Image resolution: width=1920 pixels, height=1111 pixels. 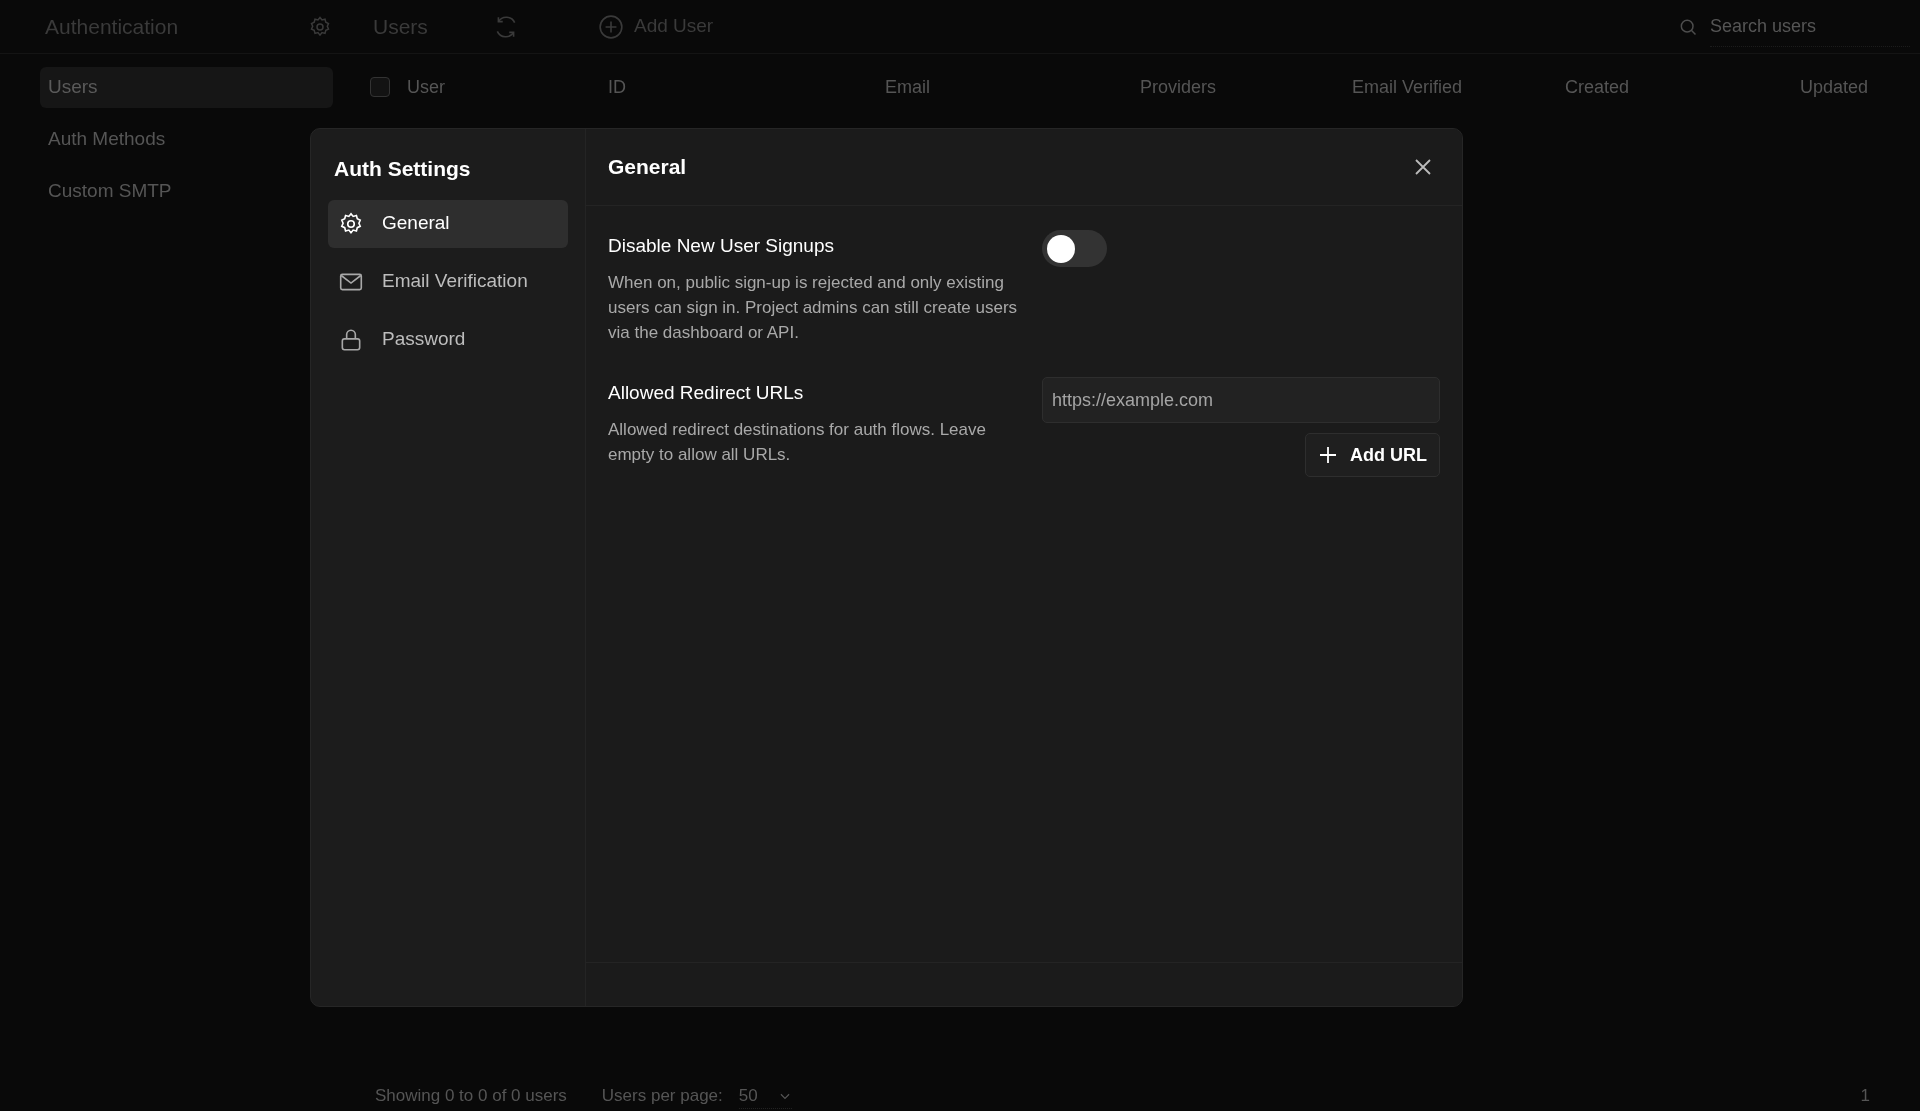 What do you see at coordinates (448, 339) in the screenshot?
I see `settings-nav-item: Password` at bounding box center [448, 339].